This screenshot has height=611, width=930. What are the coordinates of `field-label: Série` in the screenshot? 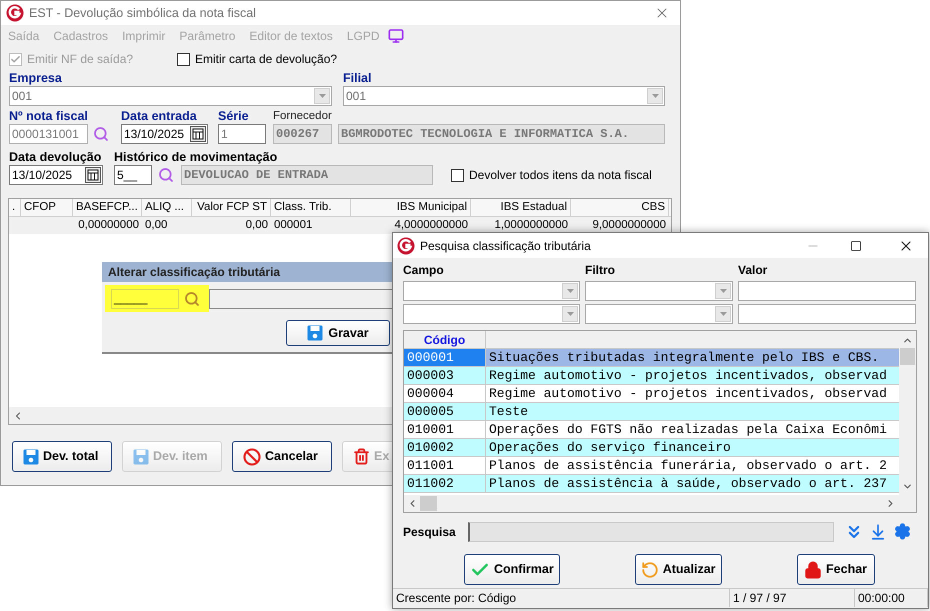 It's located at (234, 116).